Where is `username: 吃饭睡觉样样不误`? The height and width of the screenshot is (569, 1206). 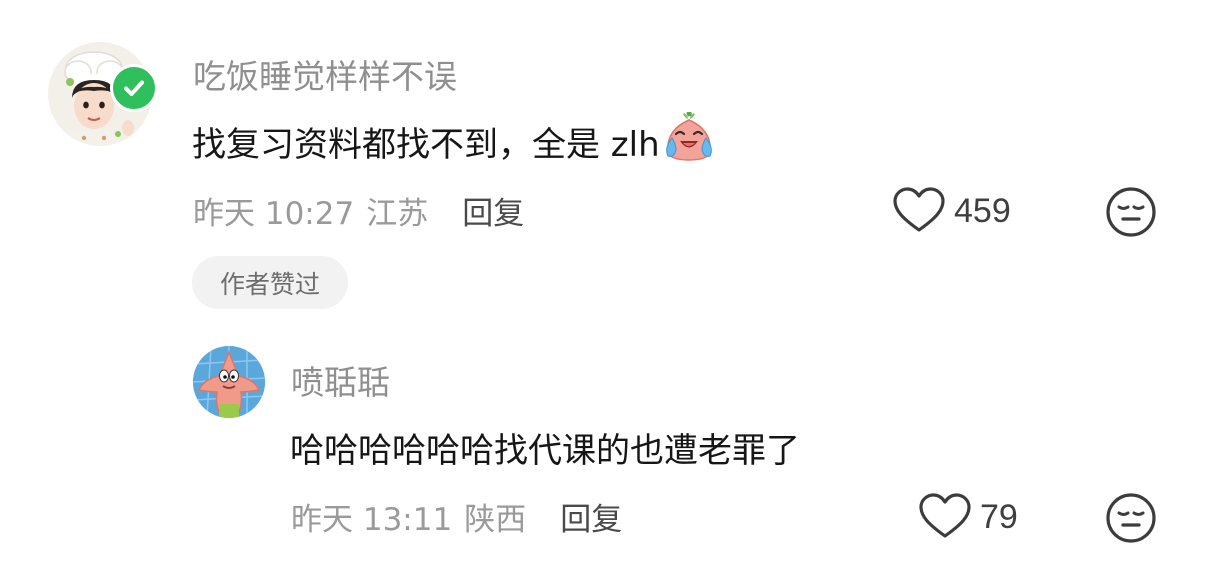
username: 吃饭睡觉样样不误 is located at coordinates (325, 74).